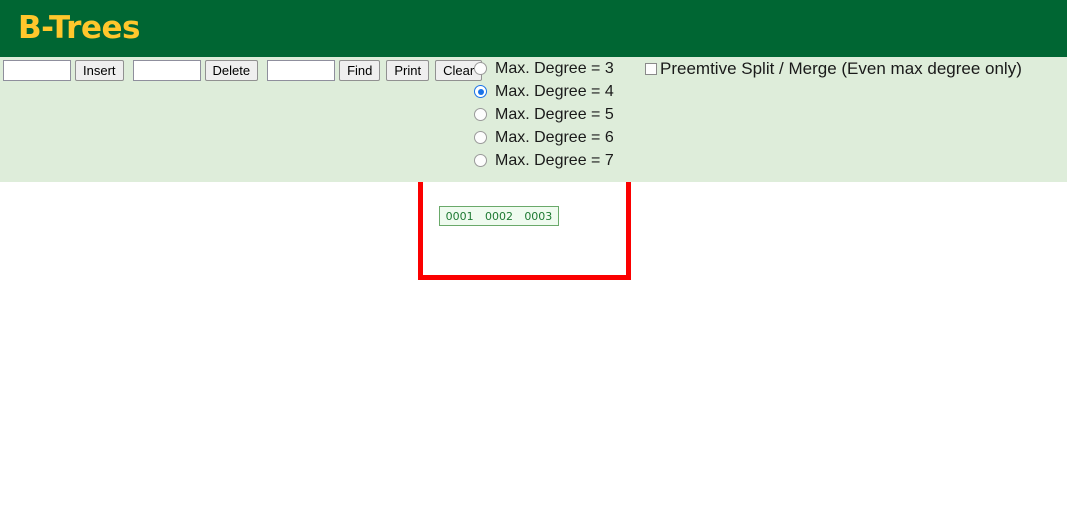 This screenshot has width=1067, height=528. What do you see at coordinates (554, 160) in the screenshot?
I see `max-degree-option-label: Max. Degree = 7` at bounding box center [554, 160].